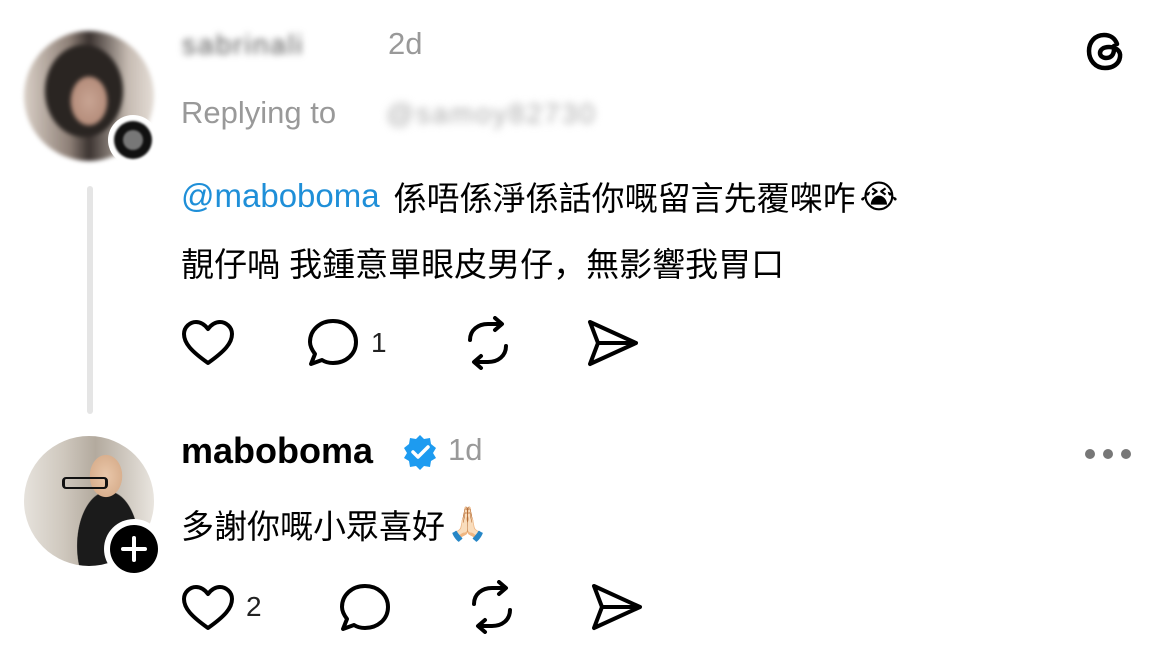 This screenshot has width=1170, height=660. Describe the element at coordinates (879, 196) in the screenshot. I see `crying-emoji: 😭` at that location.